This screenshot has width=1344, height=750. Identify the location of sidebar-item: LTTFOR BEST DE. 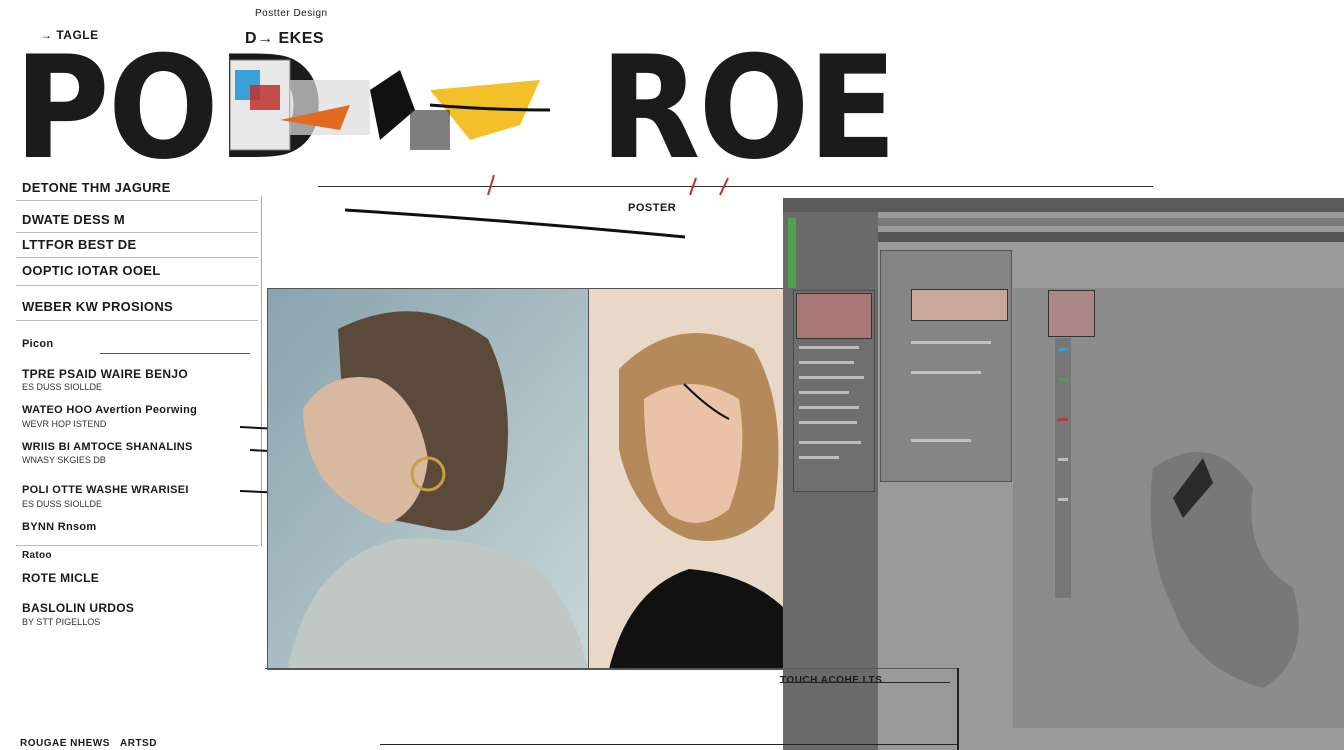
(79, 244).